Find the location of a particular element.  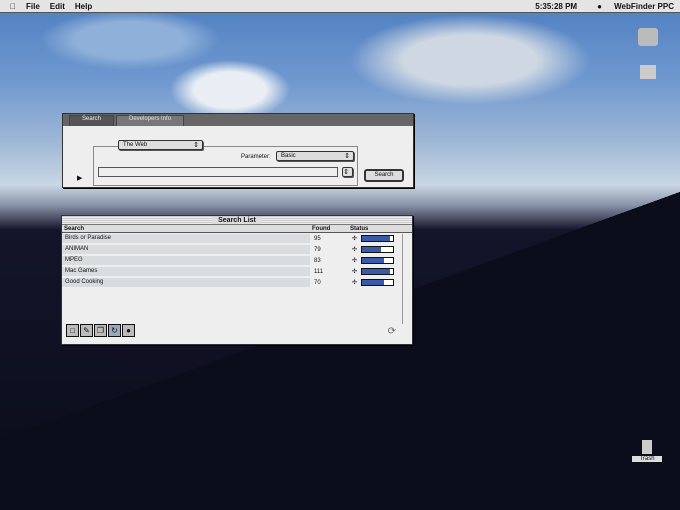

column-search: Search is located at coordinates (187, 228).